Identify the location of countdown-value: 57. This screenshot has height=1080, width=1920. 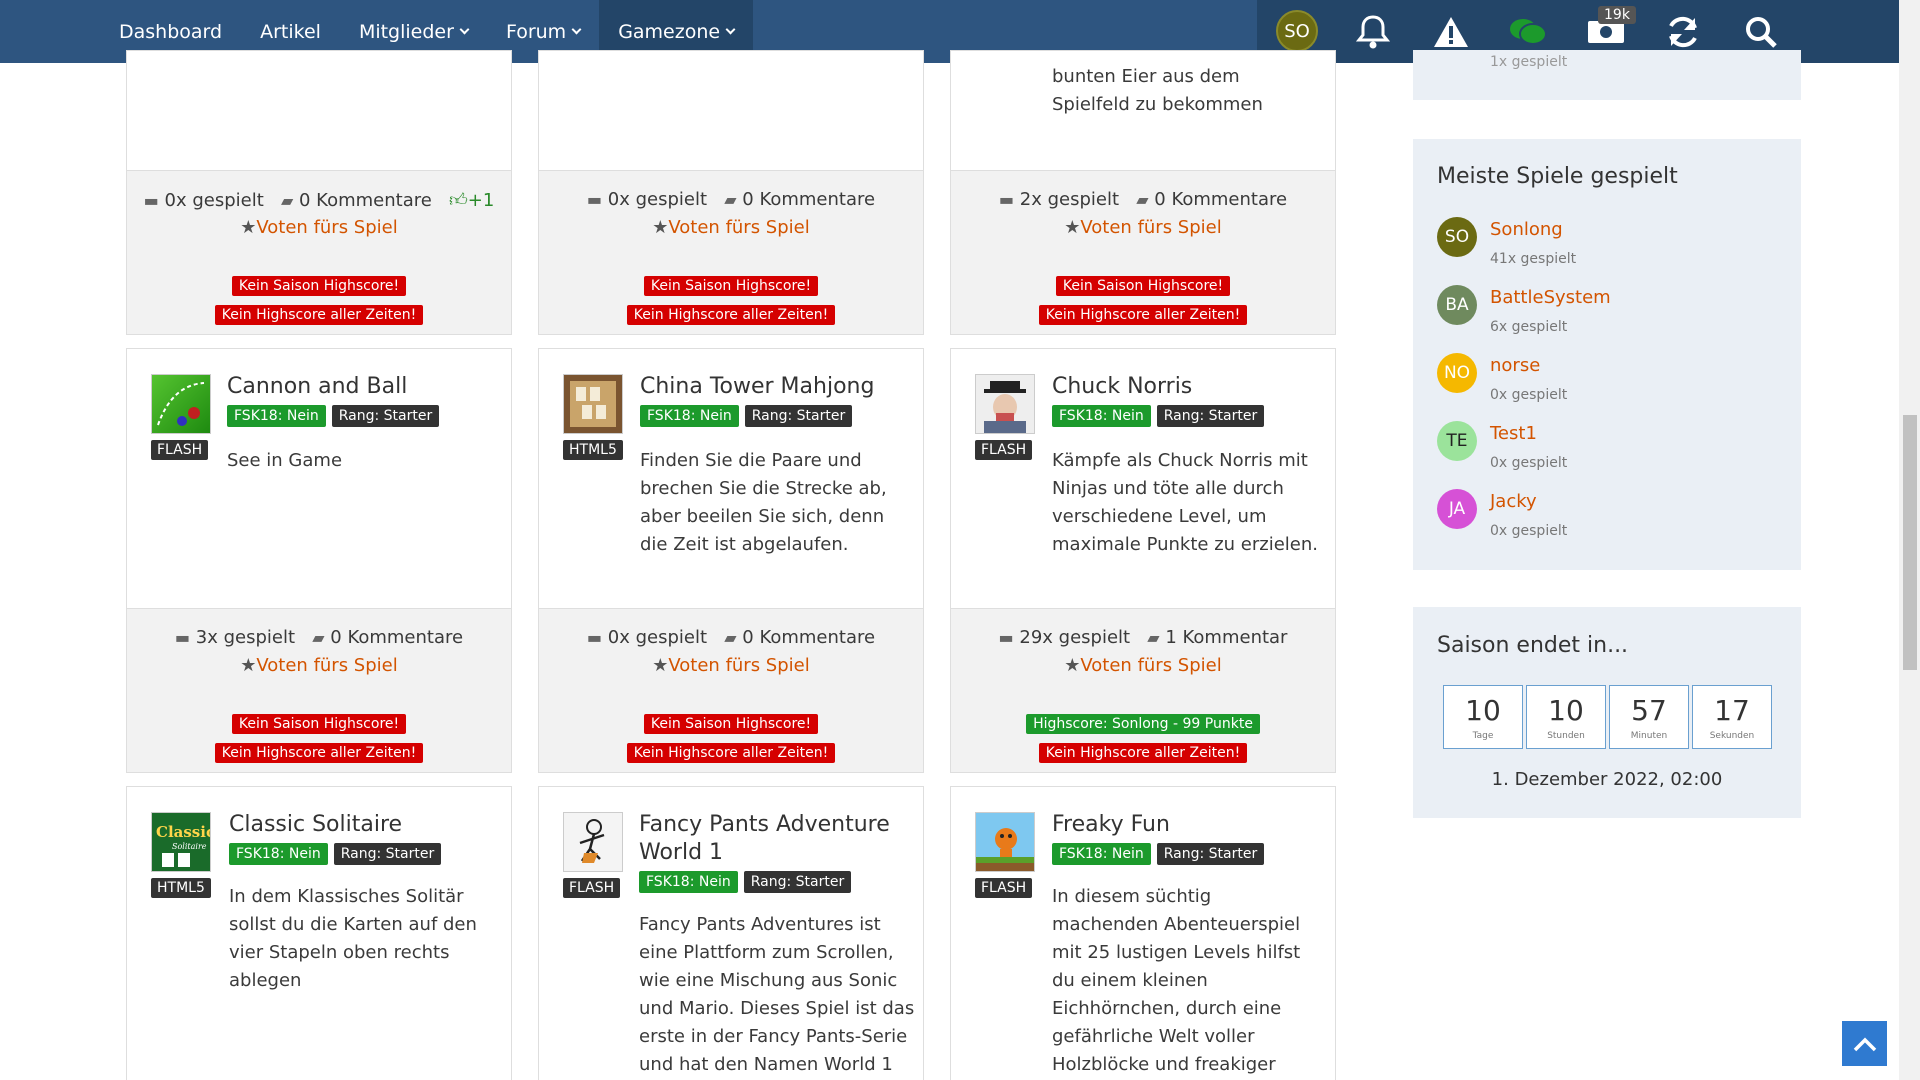
(1649, 710).